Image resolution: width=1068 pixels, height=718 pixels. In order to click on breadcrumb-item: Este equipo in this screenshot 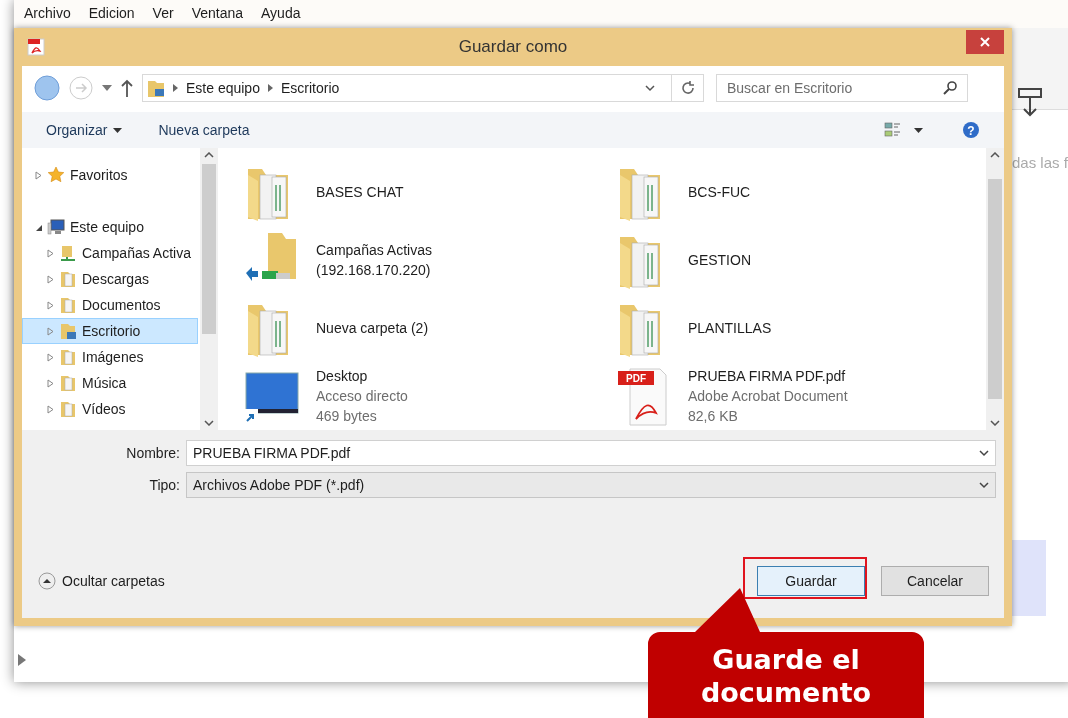, I will do `click(223, 88)`.